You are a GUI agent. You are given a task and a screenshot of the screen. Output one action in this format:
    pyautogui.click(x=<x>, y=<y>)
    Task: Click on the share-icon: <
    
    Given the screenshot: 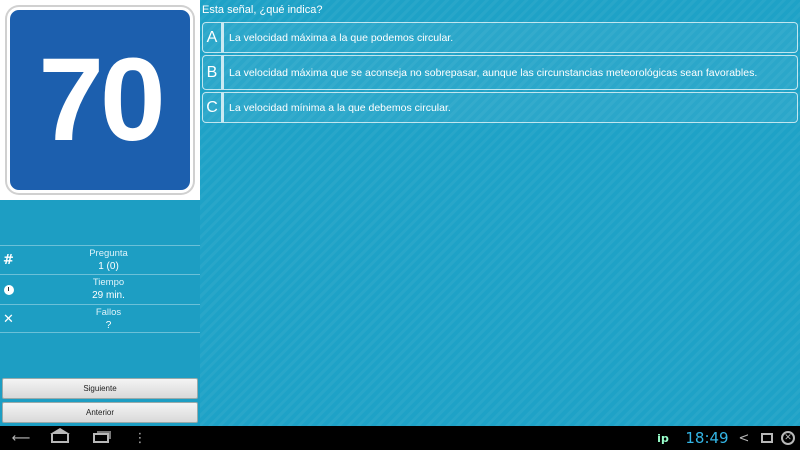 What is the action you would take?
    pyautogui.click(x=744, y=438)
    